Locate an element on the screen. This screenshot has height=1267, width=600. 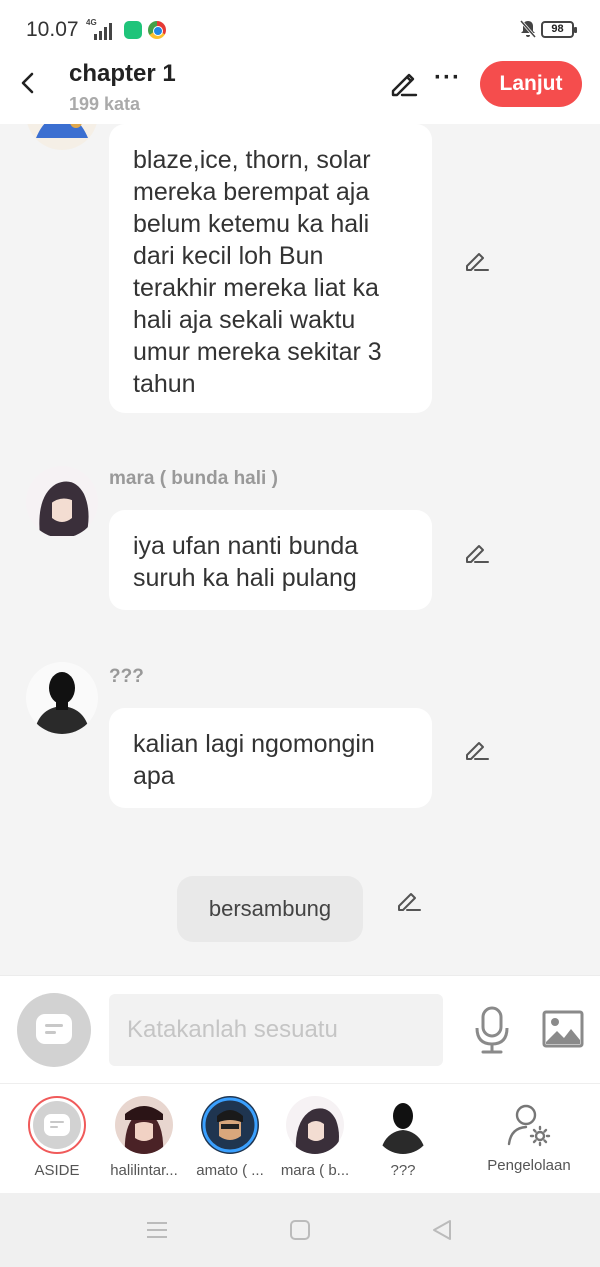
message-input is located at coordinates (276, 1030).